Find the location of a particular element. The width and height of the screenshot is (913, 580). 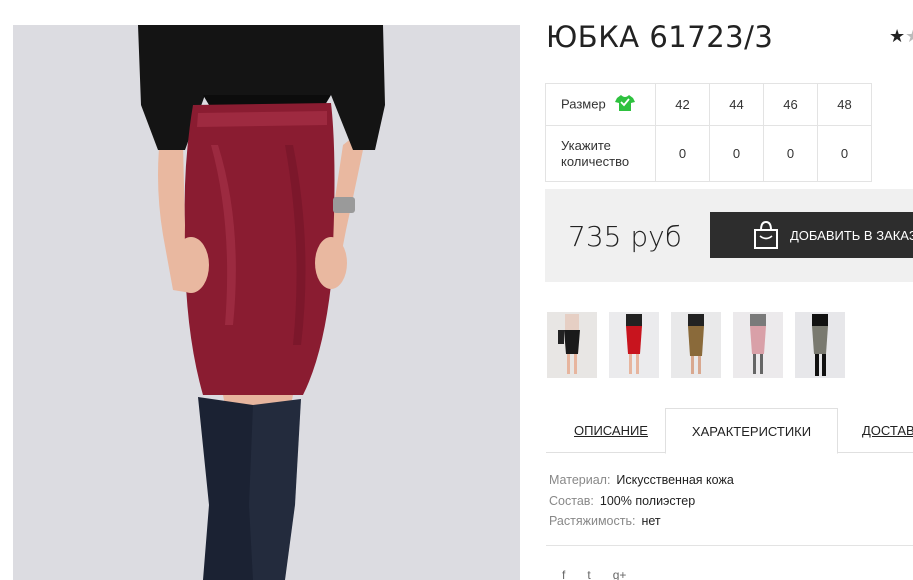

facebook-icon: f is located at coordinates (563, 574).